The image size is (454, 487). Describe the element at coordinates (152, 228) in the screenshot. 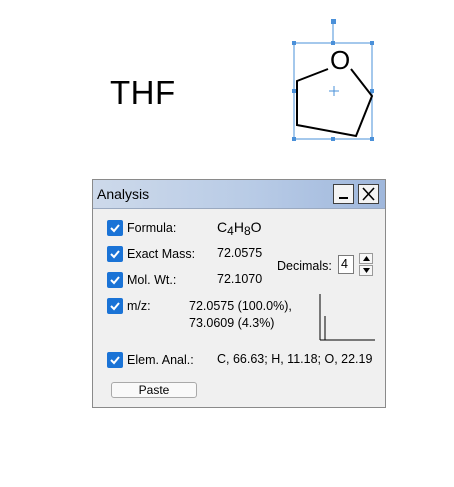

I see `formula-label: Formula:` at that location.